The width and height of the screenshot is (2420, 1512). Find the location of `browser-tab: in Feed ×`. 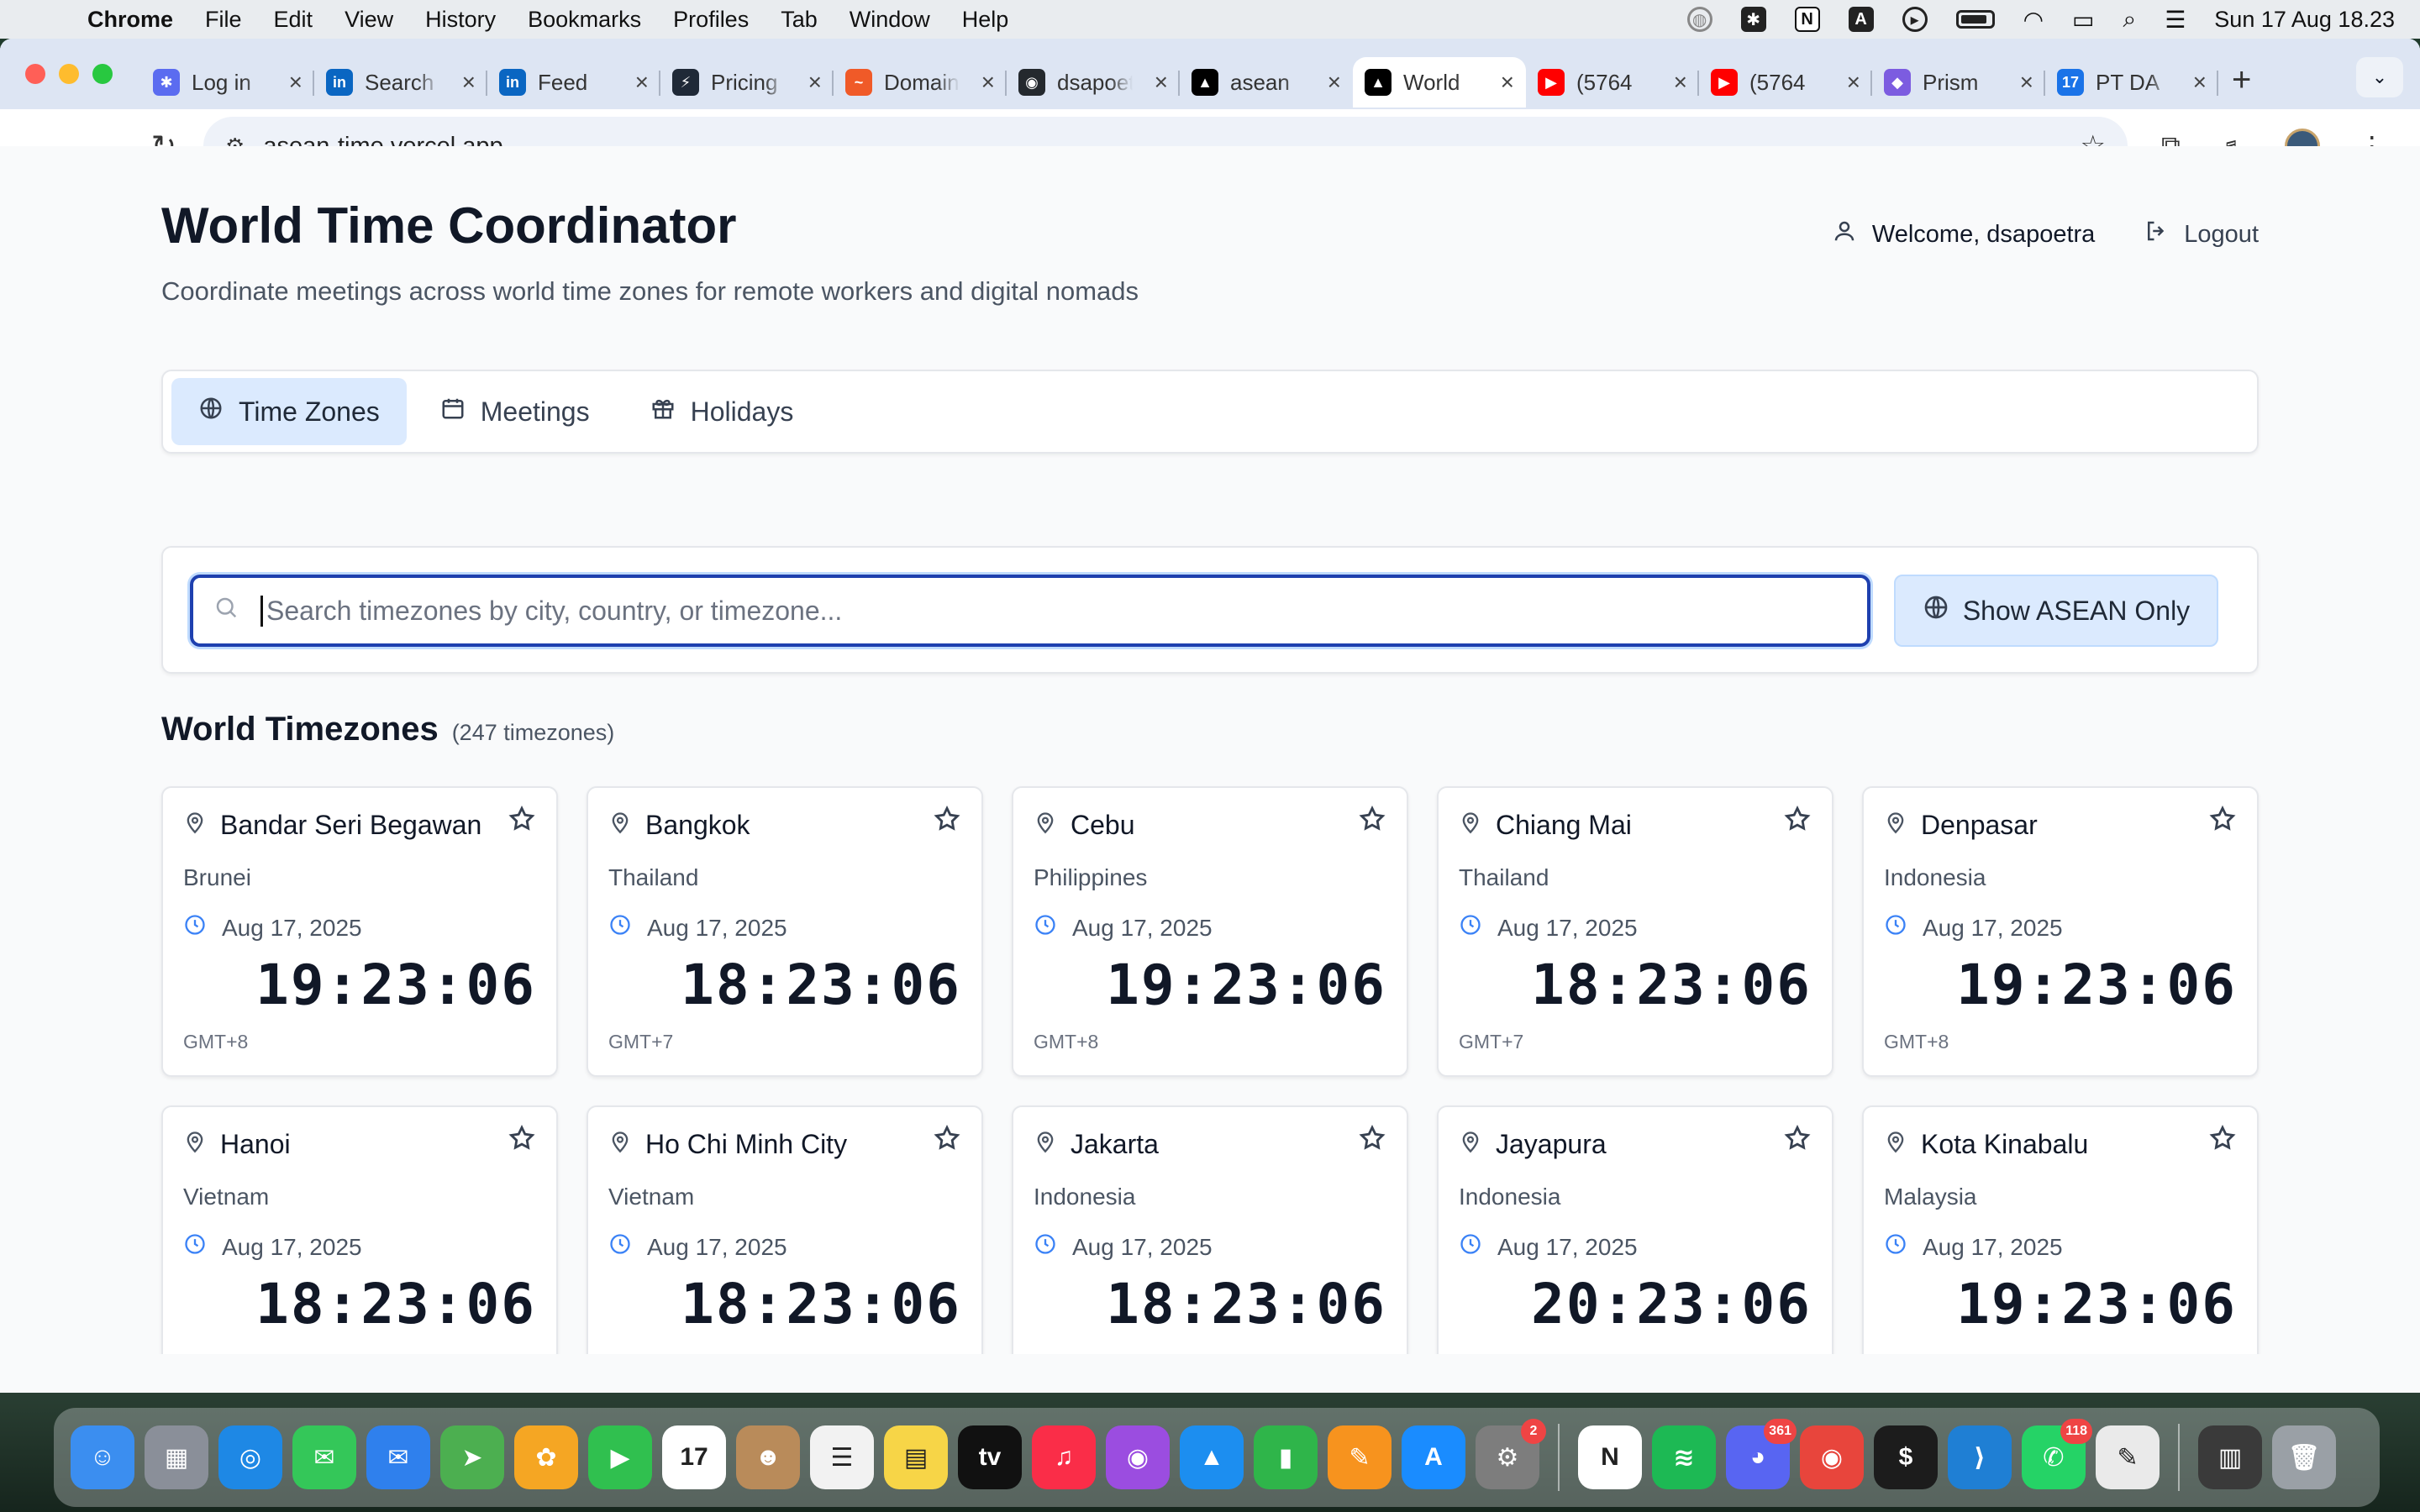

browser-tab: in Feed × is located at coordinates (573, 82).